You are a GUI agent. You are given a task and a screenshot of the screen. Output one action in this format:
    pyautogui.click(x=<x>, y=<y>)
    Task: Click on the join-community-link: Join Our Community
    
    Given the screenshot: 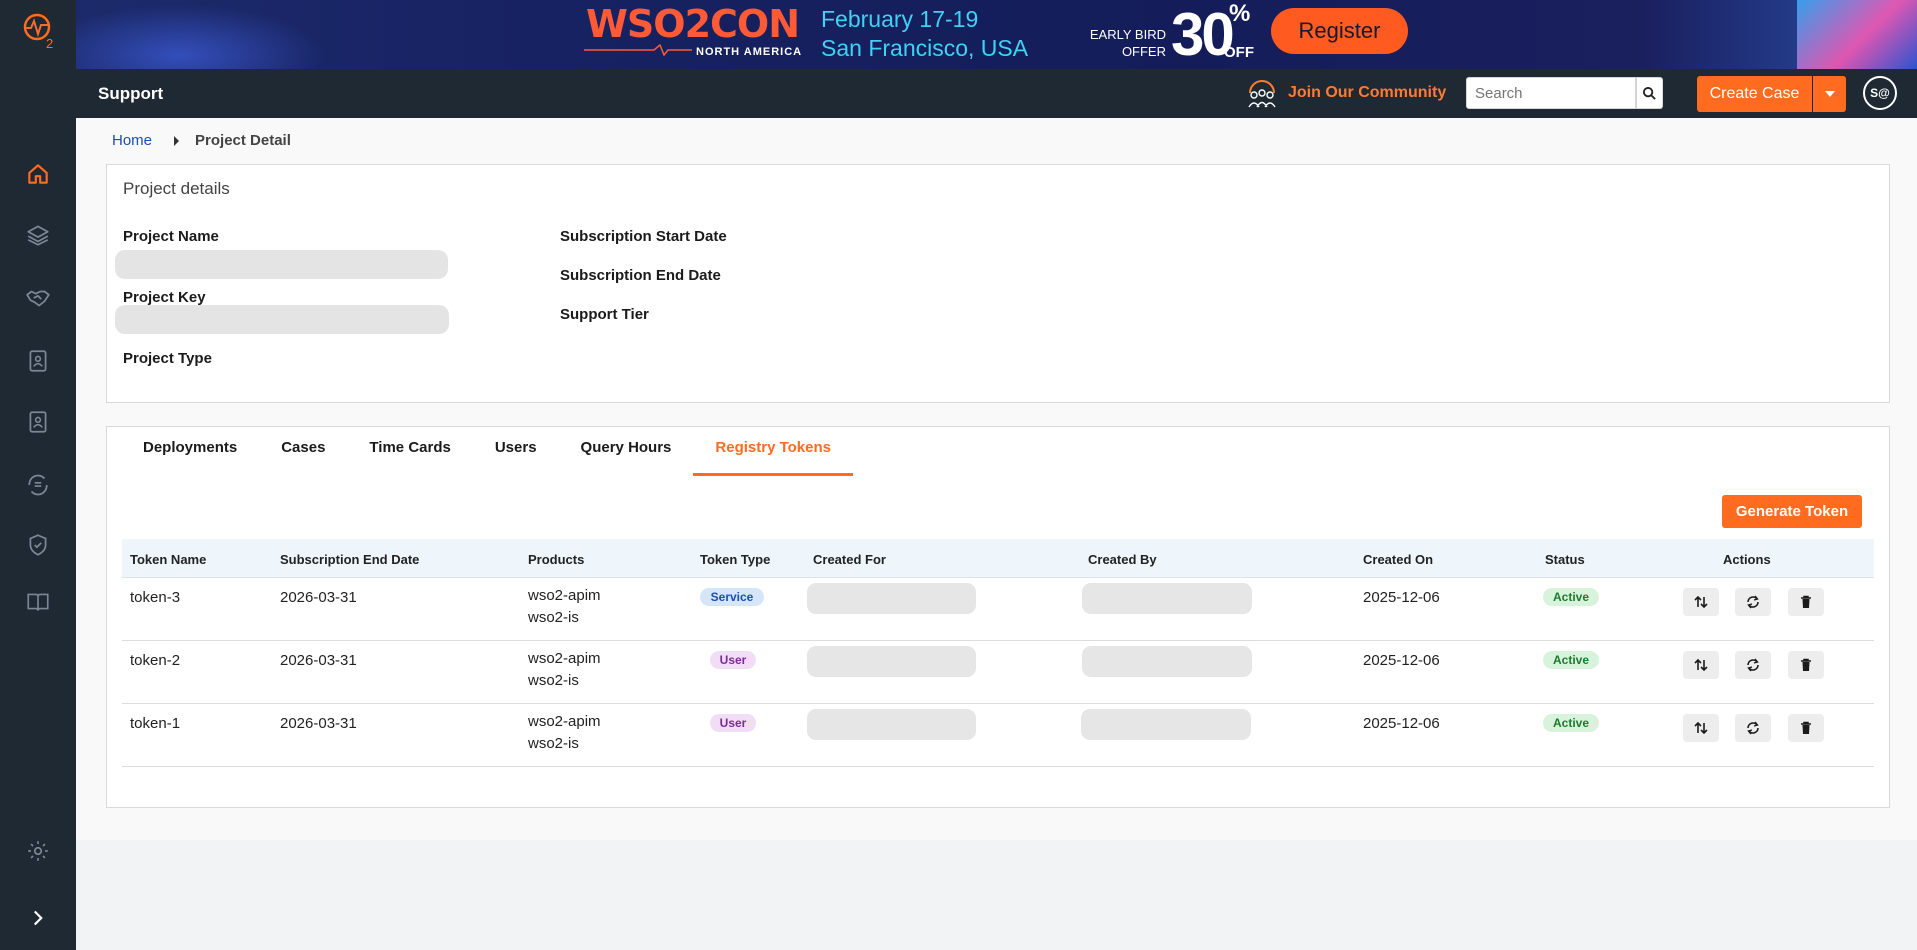 What is the action you would take?
    pyautogui.click(x=1367, y=93)
    